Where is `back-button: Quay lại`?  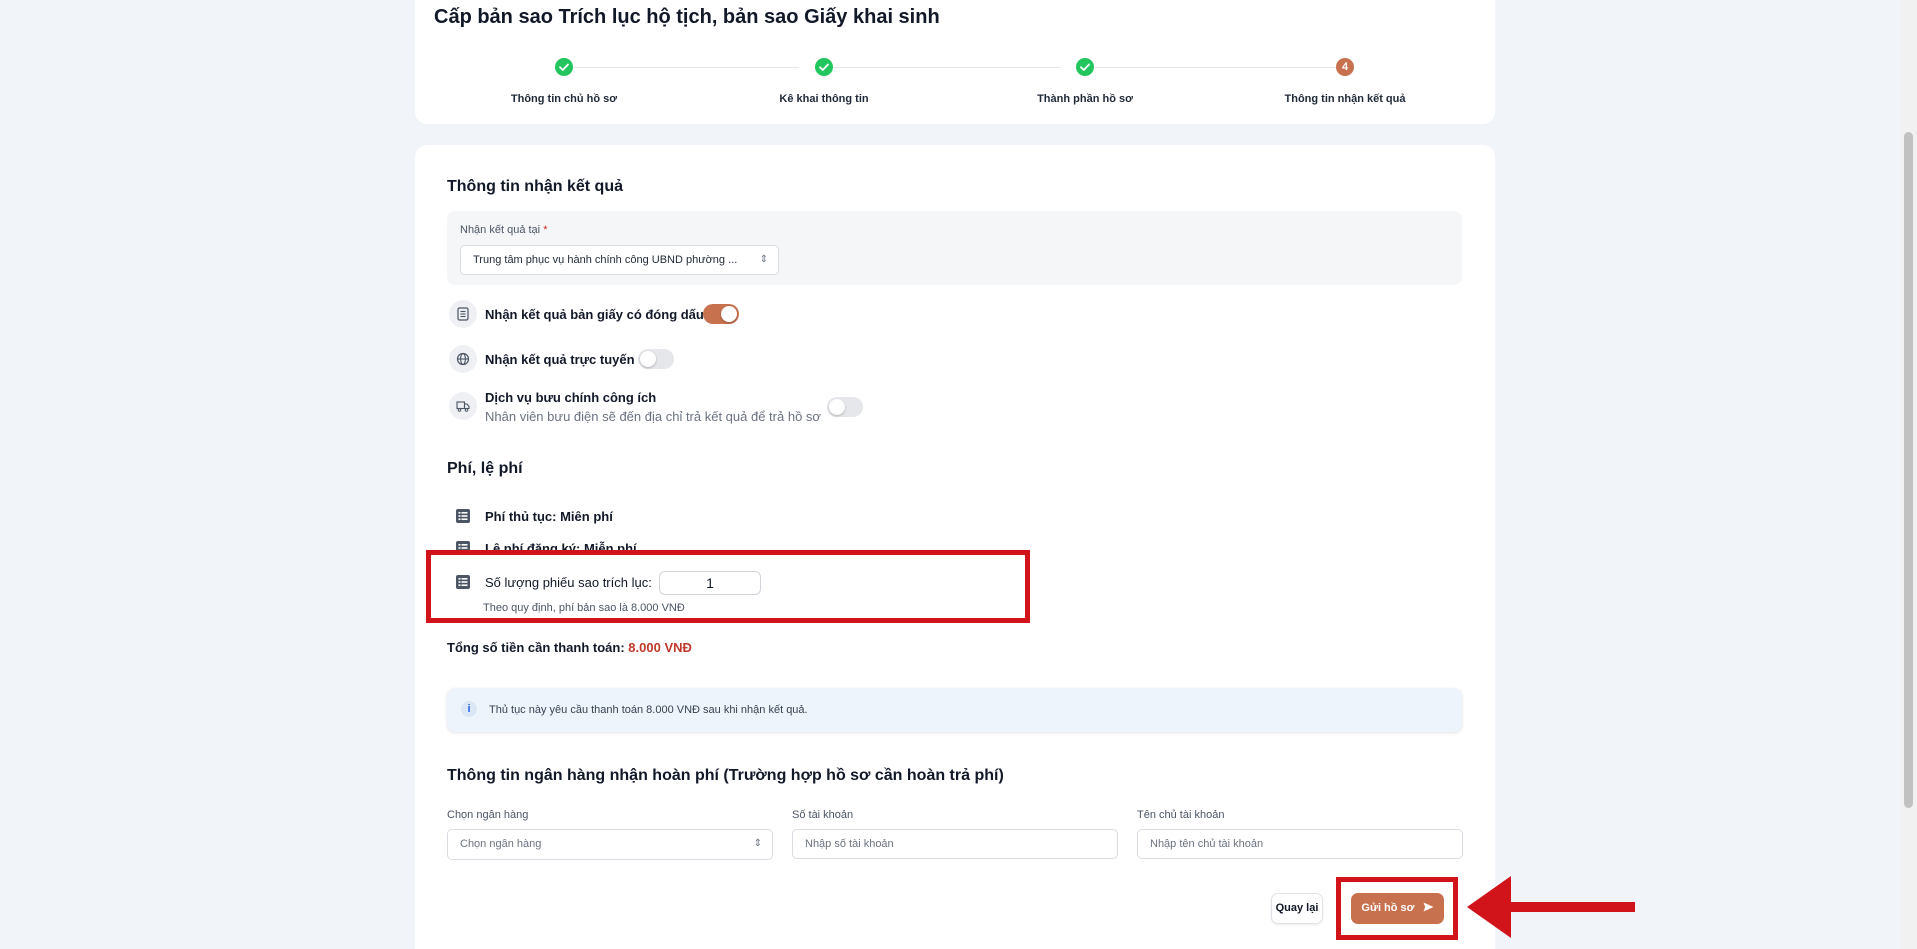
back-button: Quay lại is located at coordinates (1297, 908).